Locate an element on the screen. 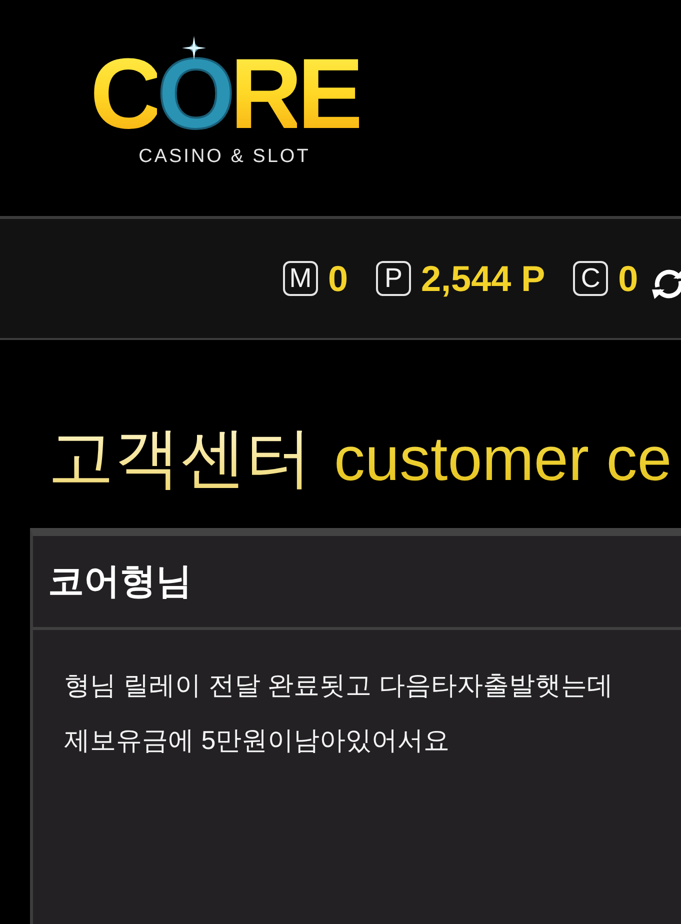 The height and width of the screenshot is (924, 681). currency-tag: P is located at coordinates (394, 278).